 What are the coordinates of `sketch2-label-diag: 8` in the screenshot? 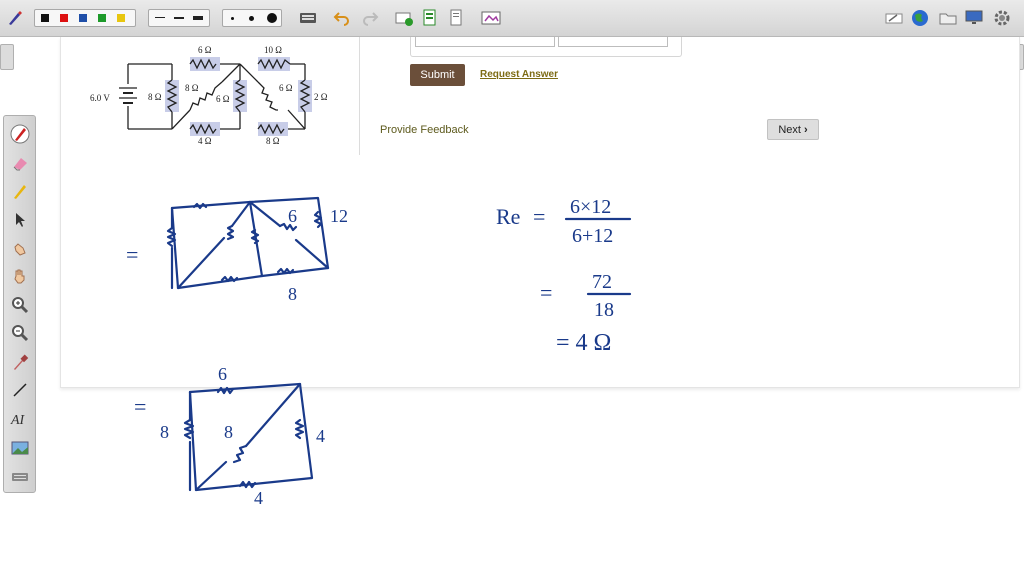 It's located at (228, 432).